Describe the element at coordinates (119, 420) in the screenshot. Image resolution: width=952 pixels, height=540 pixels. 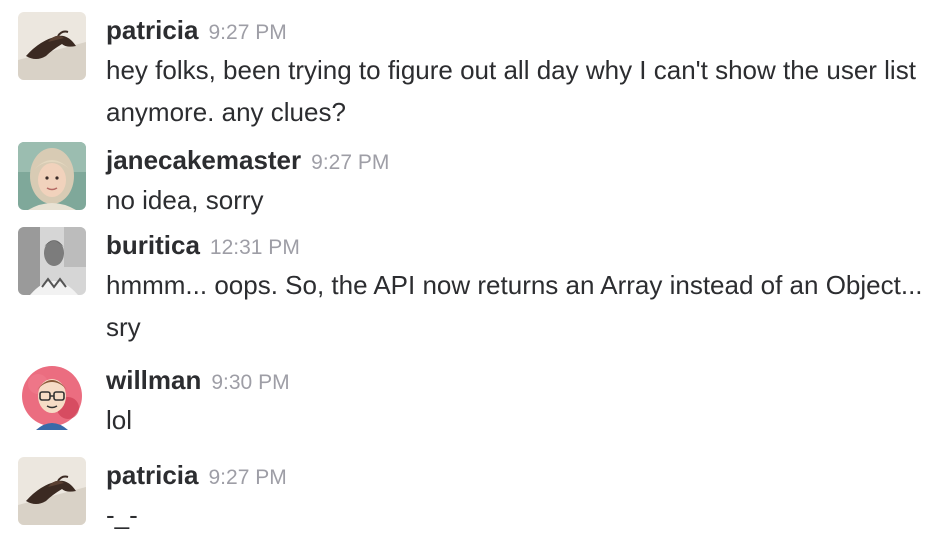
I see `message-text: lol` at that location.